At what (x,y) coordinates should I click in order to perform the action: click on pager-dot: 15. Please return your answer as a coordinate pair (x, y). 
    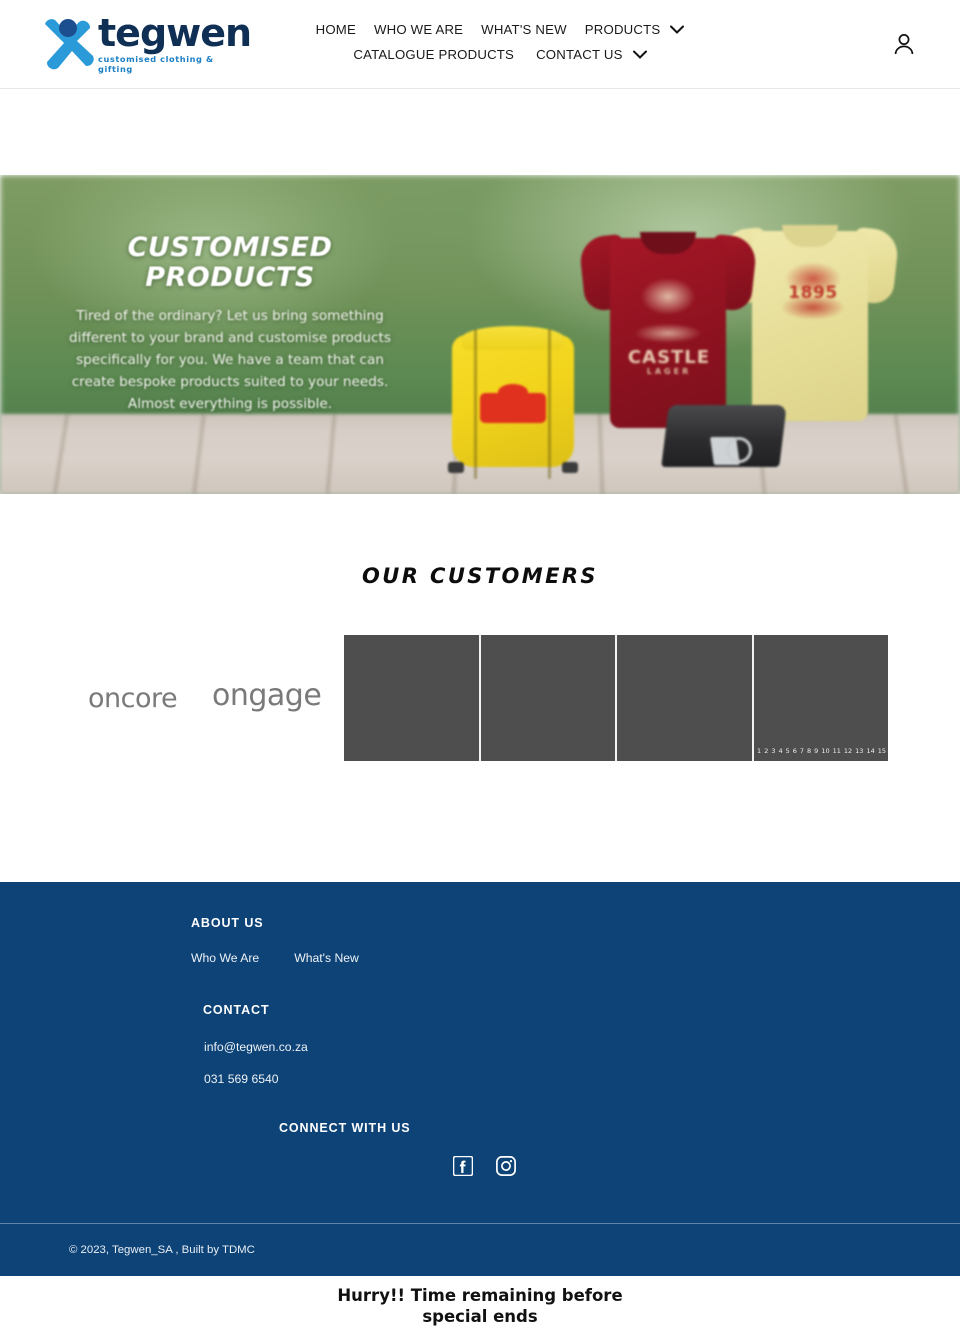
    Looking at the image, I should click on (882, 751).